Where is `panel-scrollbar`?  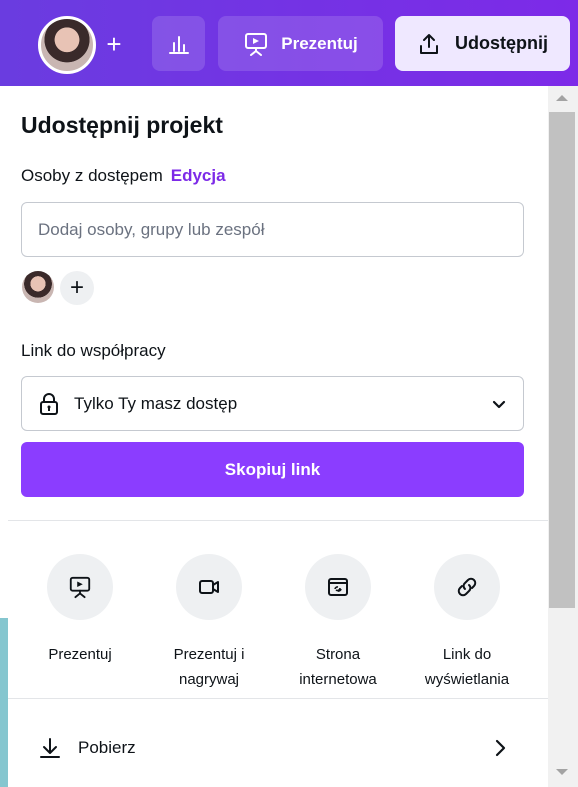
panel-scrollbar is located at coordinates (563, 436).